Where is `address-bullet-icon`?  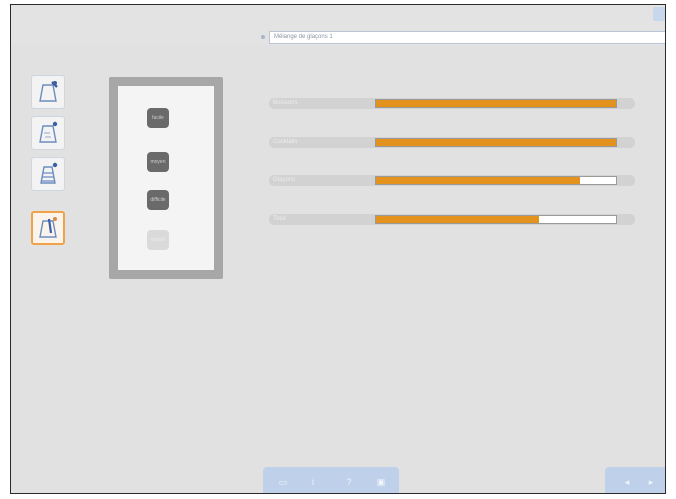 address-bullet-icon is located at coordinates (263, 37).